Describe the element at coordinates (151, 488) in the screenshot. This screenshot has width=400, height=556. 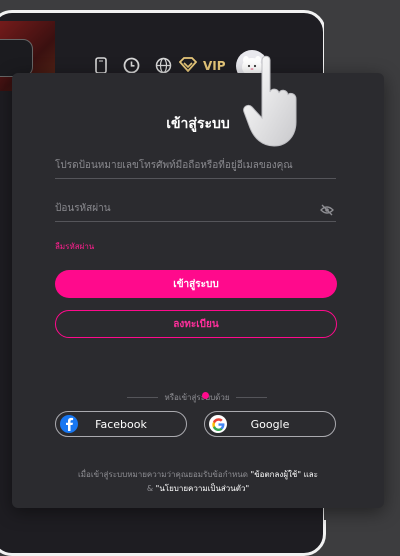
I see `terms-amp: &` at that location.